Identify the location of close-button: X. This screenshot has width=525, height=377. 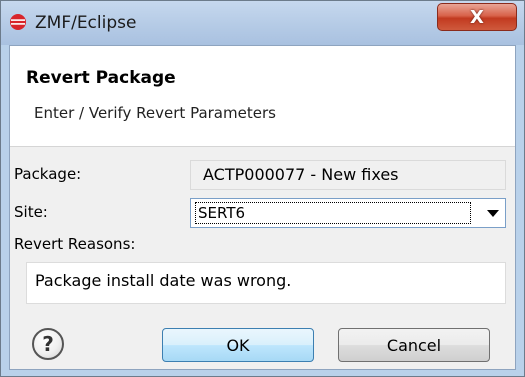
(477, 17).